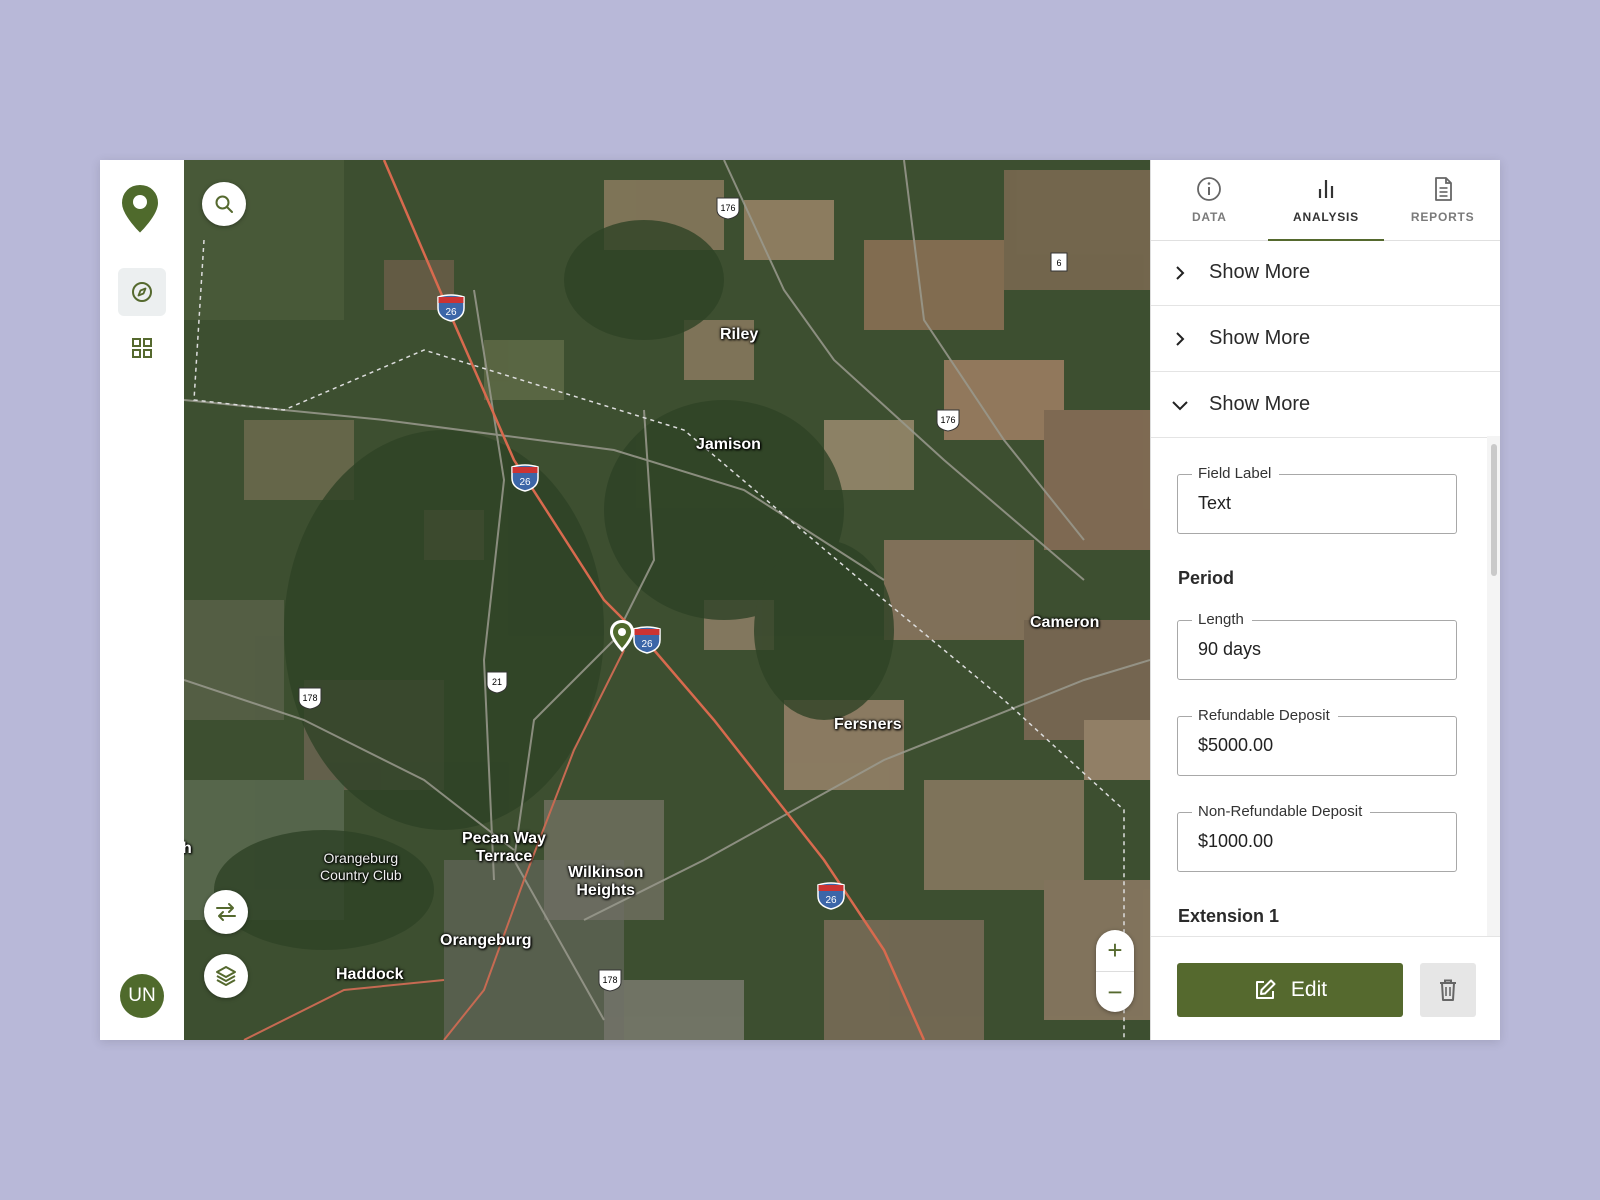  I want to click on place-label-line: Terrace, so click(504, 856).